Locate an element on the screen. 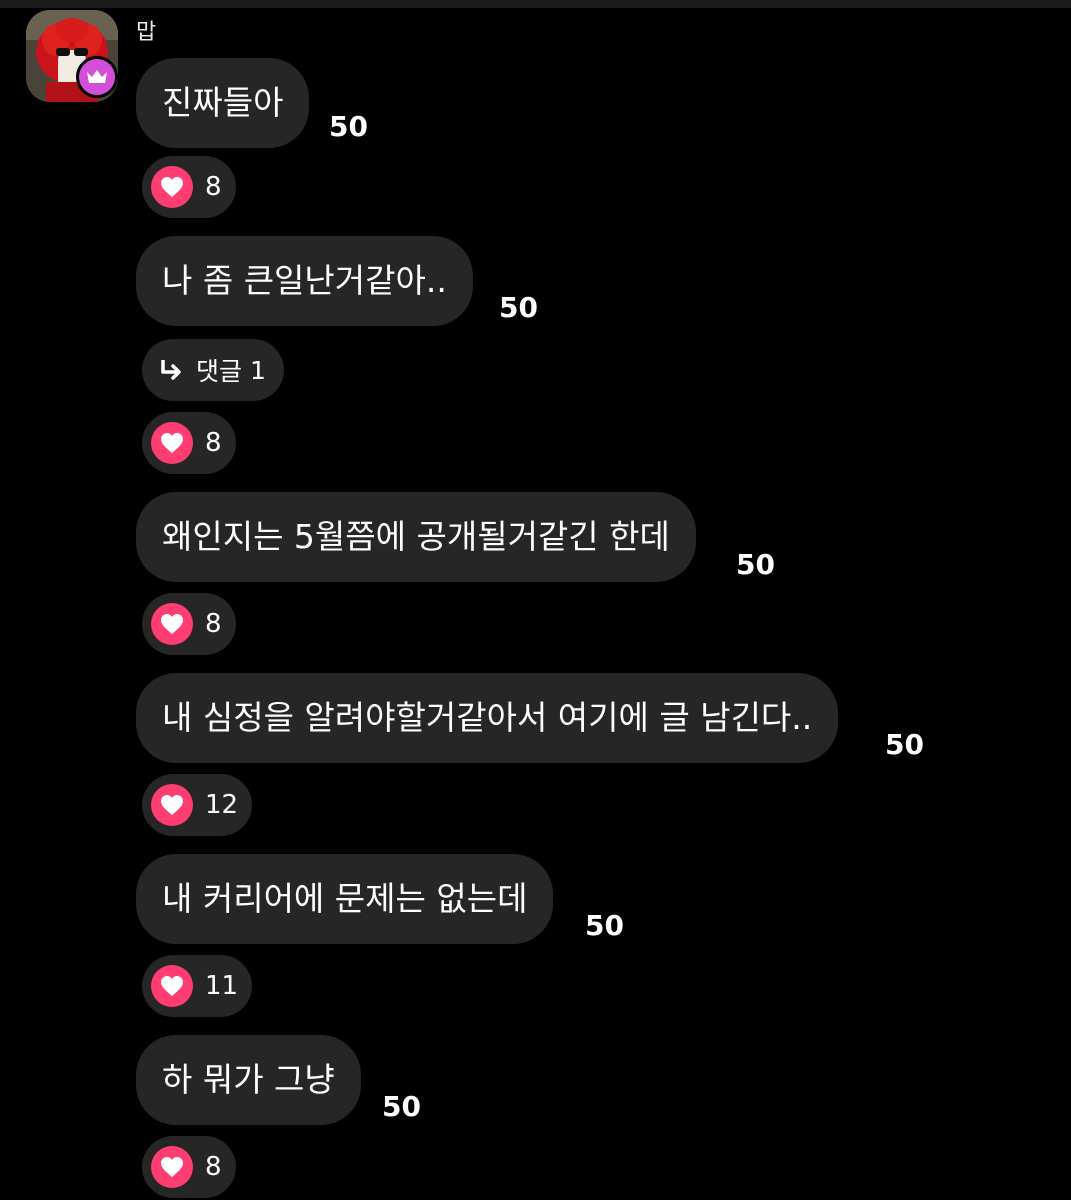 This screenshot has width=1071, height=1200. reply-button: 댓글 1 is located at coordinates (213, 370).